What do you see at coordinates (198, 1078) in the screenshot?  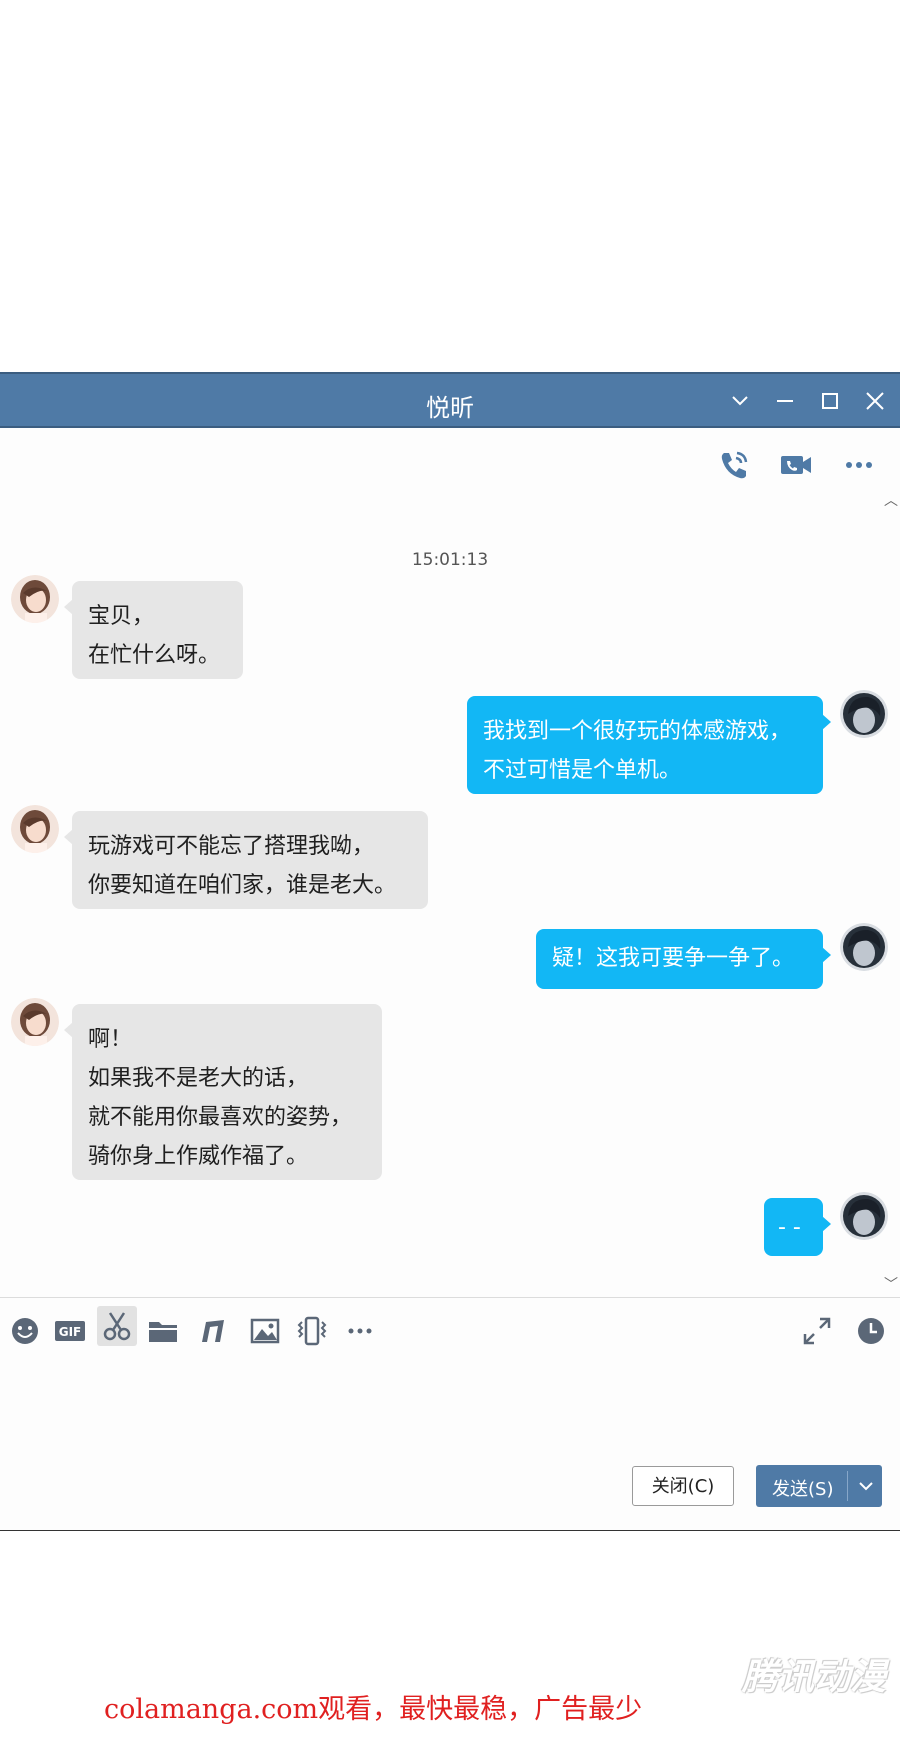 I see `message-line: 如果我不是老大的话，` at bounding box center [198, 1078].